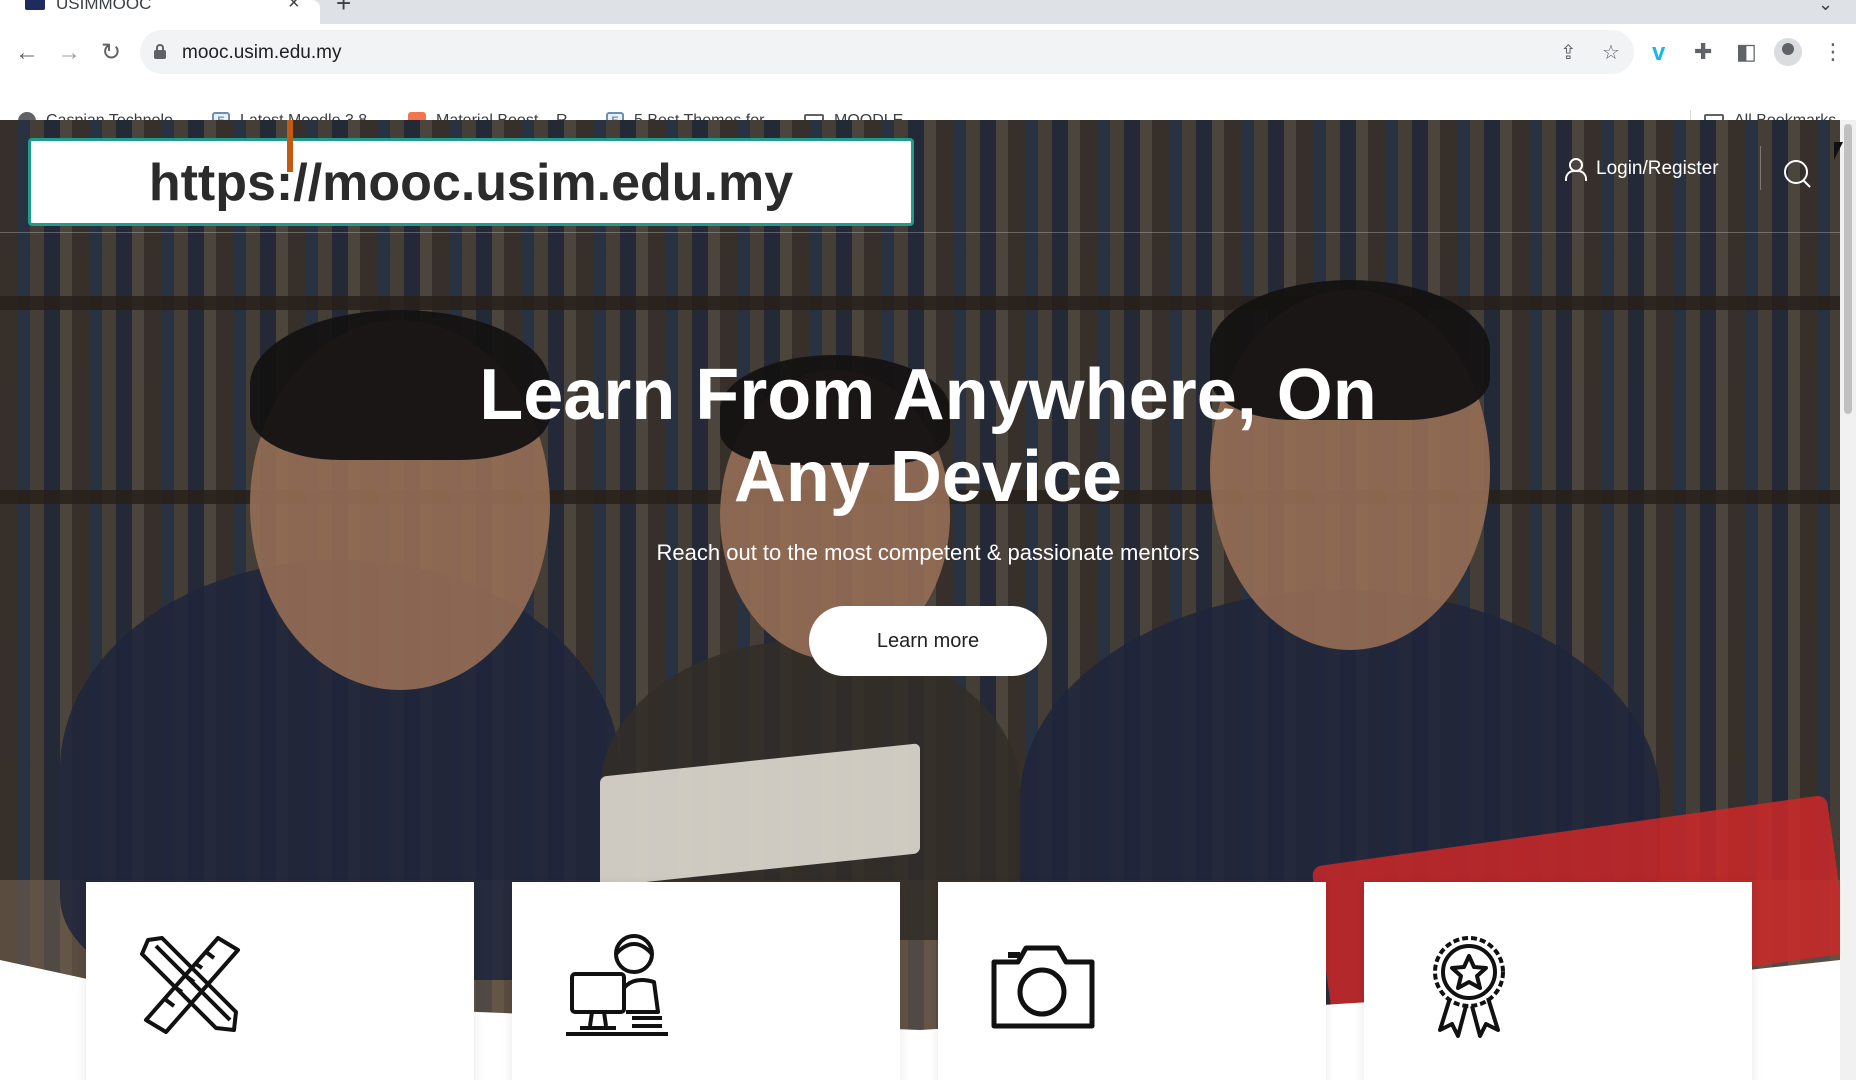 Image resolution: width=1856 pixels, height=1080 pixels. I want to click on header-divider, so click(920, 232).